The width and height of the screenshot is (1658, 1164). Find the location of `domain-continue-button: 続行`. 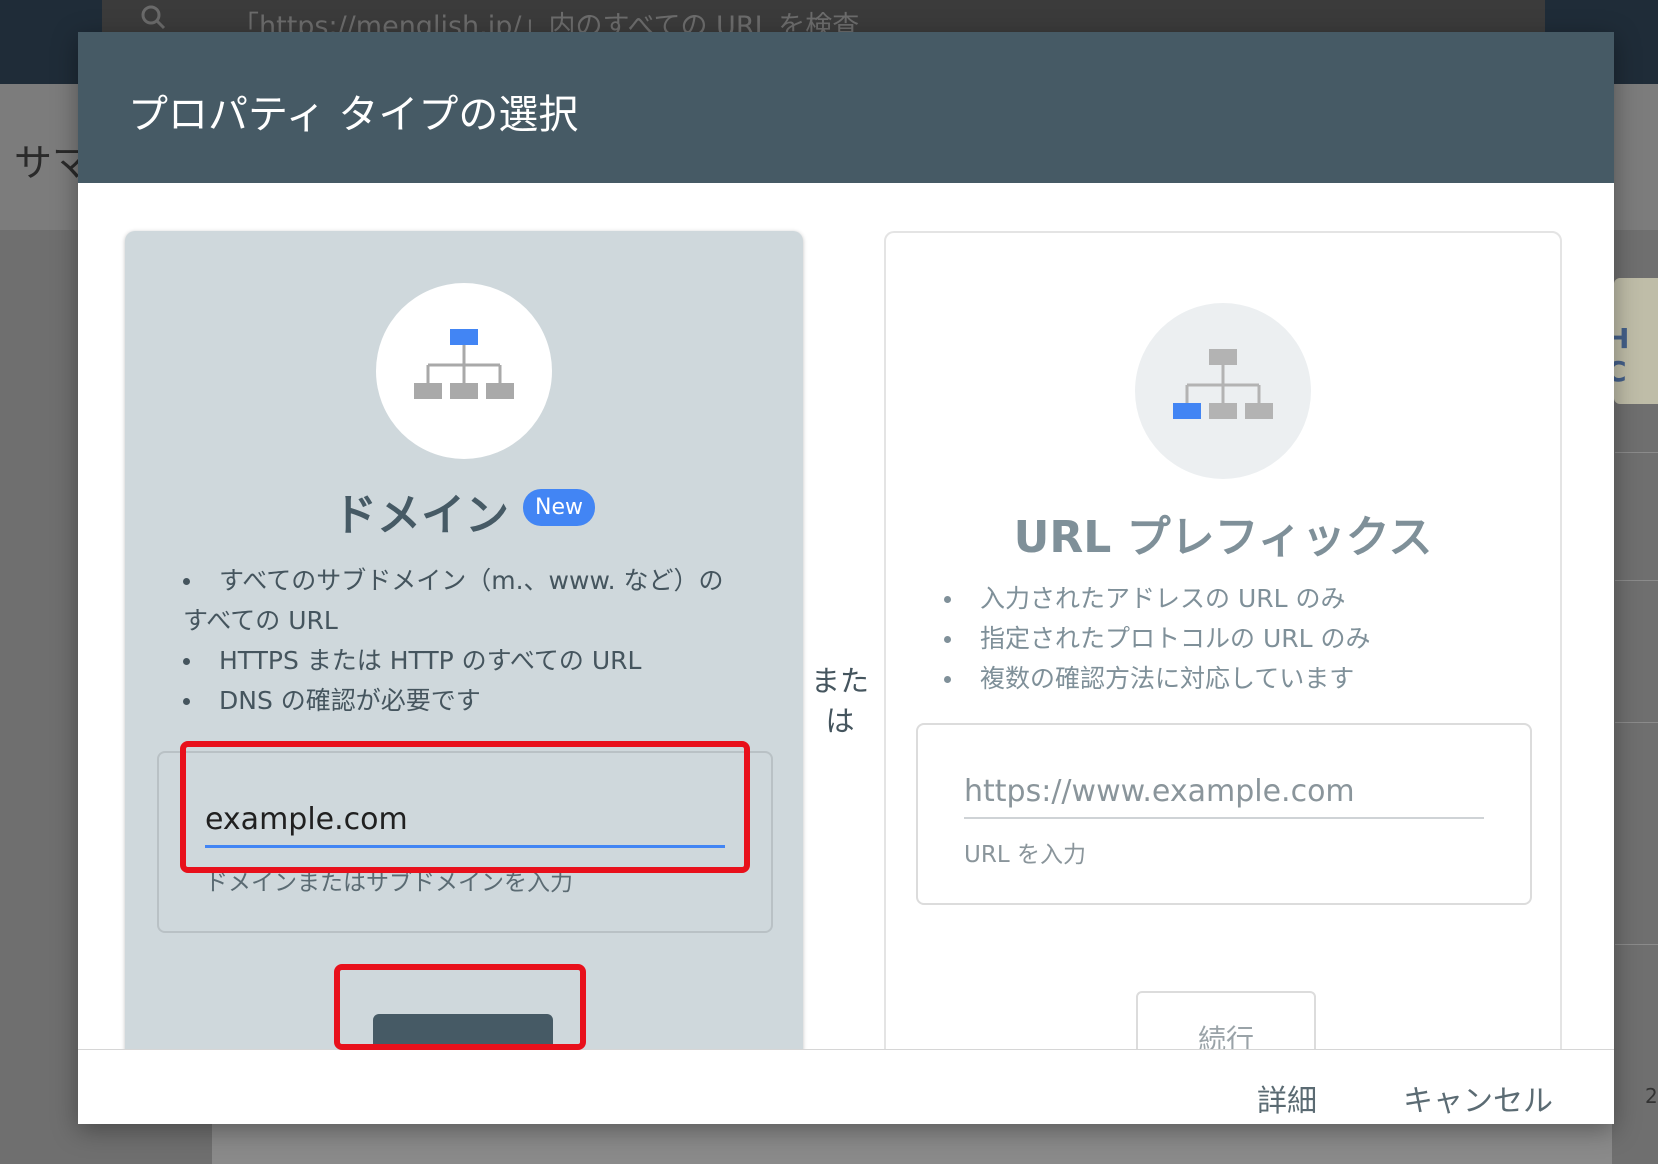

domain-continue-button: 続行 is located at coordinates (463, 1031).